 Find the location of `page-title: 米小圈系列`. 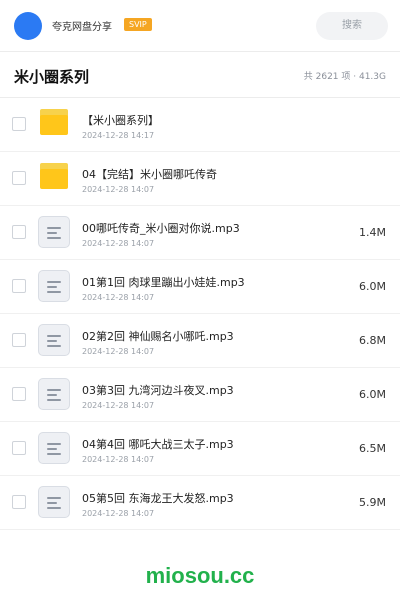

page-title: 米小圈系列 is located at coordinates (52, 77).